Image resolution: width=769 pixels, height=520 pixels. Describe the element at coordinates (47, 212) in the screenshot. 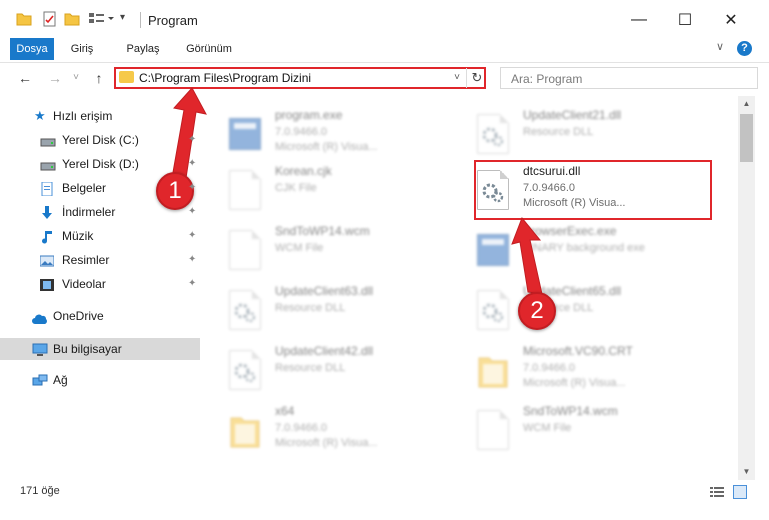

I see `downloads-icon` at that location.